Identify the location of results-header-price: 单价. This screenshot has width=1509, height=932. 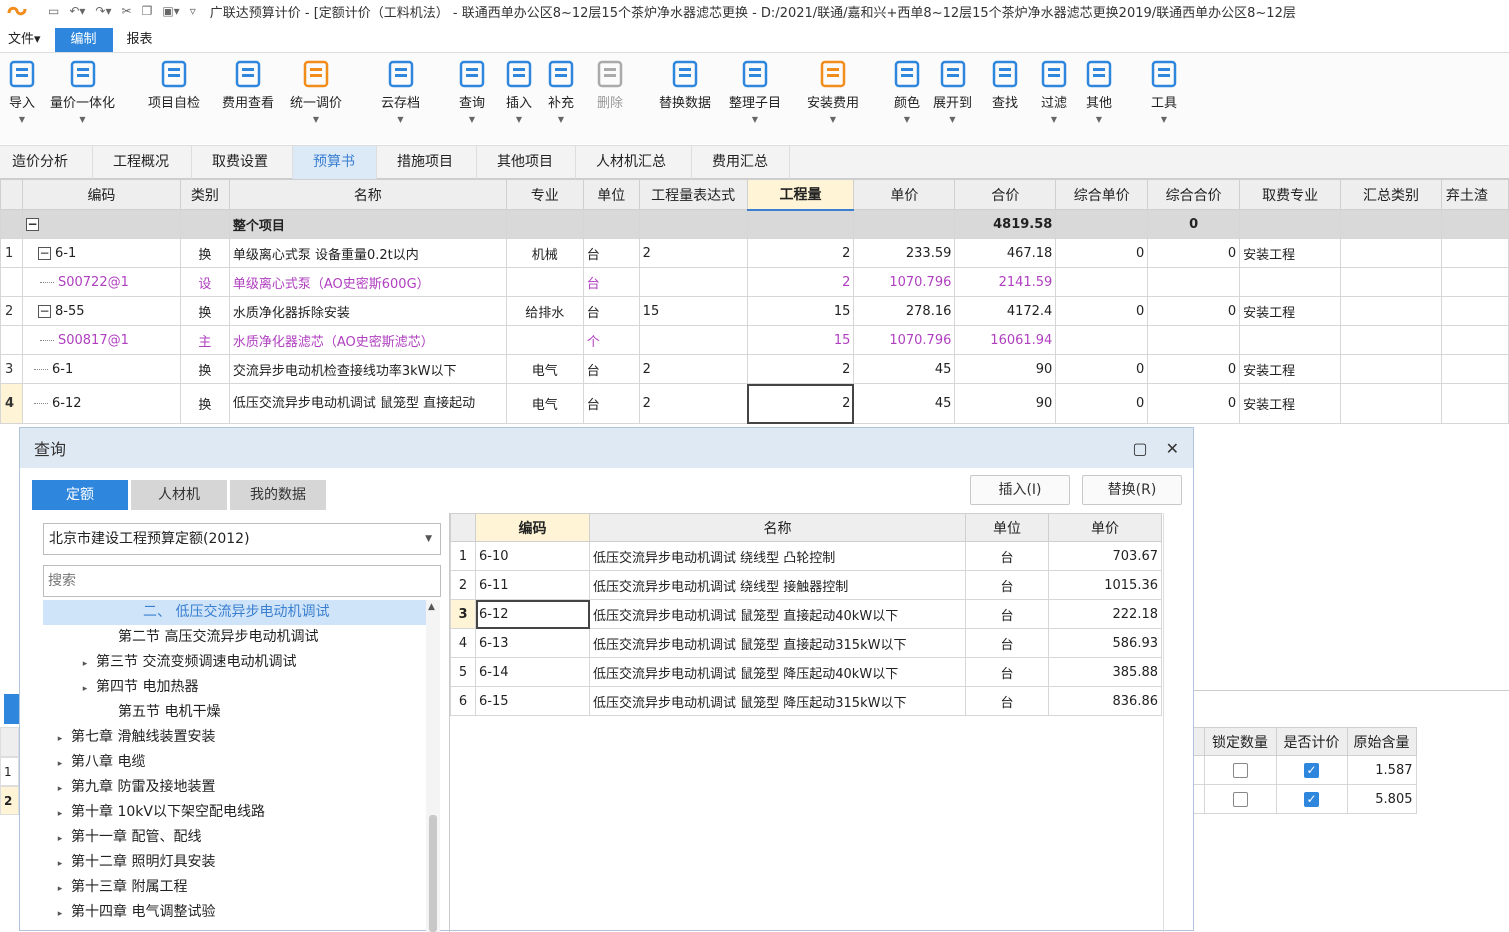
(1105, 527).